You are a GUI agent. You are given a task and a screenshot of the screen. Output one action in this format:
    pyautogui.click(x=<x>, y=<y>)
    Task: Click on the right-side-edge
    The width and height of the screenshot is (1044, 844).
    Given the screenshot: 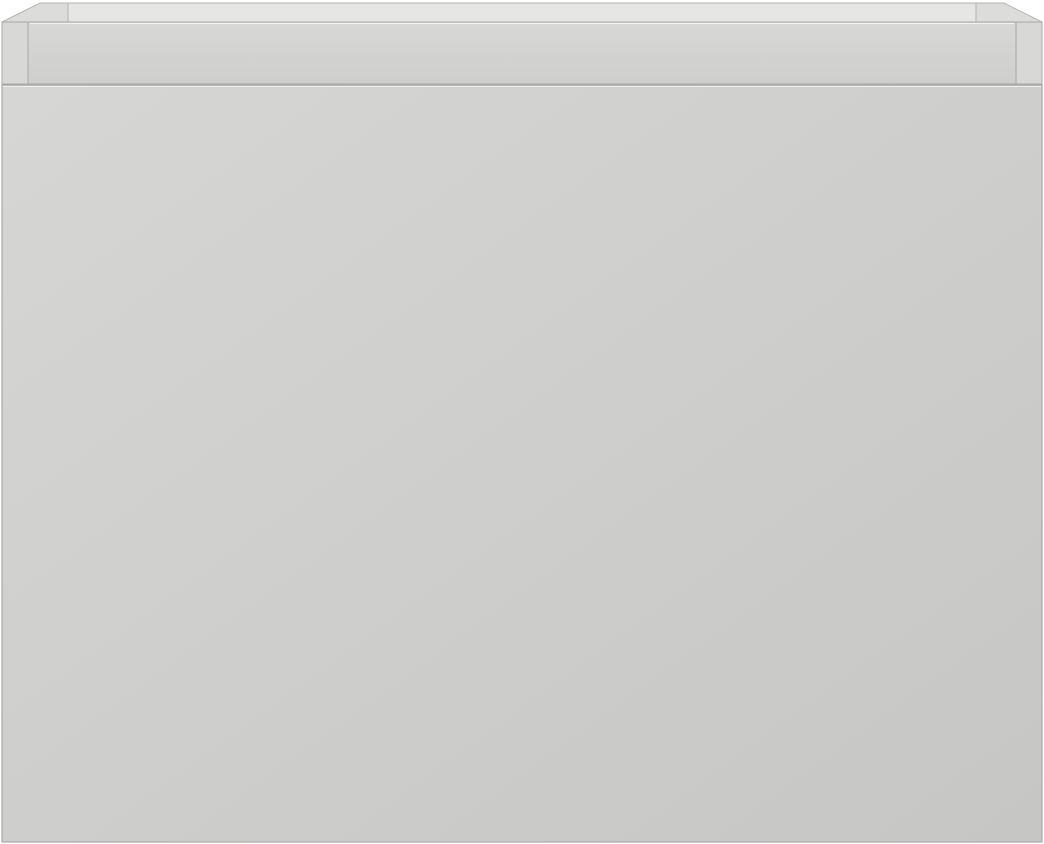 What is the action you would take?
    pyautogui.click(x=1029, y=53)
    